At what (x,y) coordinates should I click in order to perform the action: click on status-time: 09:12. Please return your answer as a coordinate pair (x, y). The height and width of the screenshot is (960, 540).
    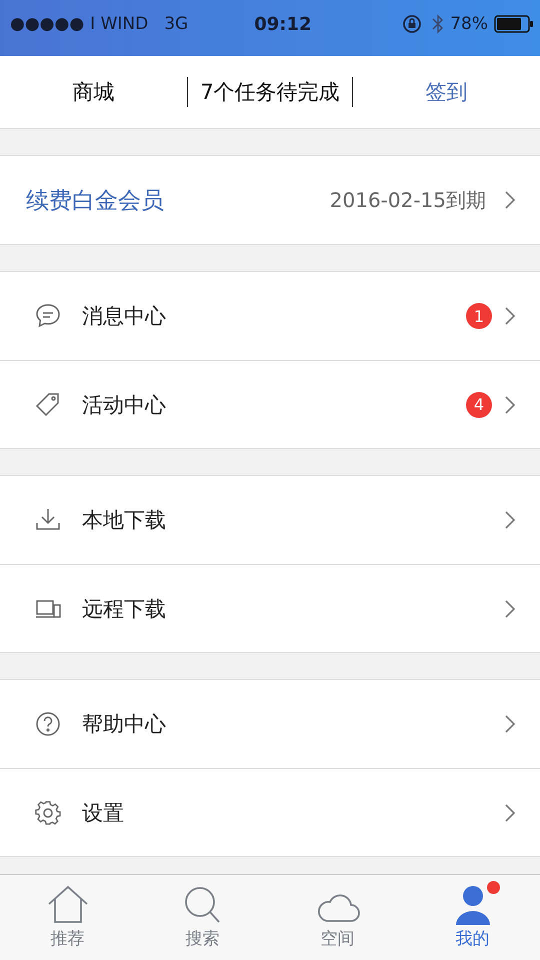
    Looking at the image, I should click on (283, 24).